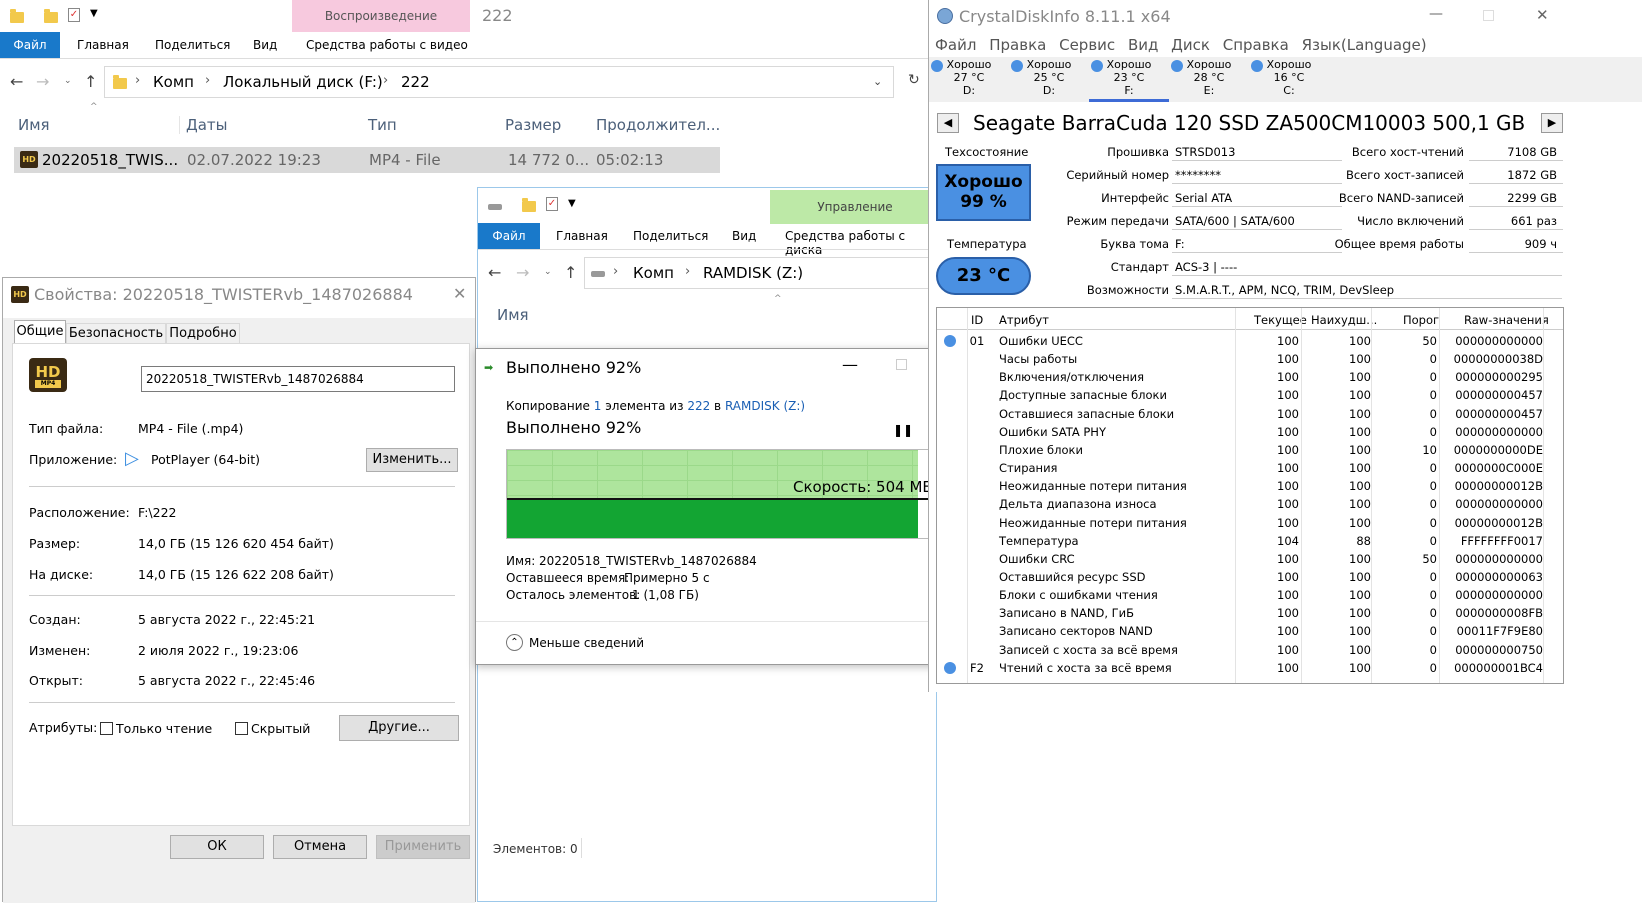  What do you see at coordinates (1190, 45) in the screenshot?
I see `menu-disk: Диск` at bounding box center [1190, 45].